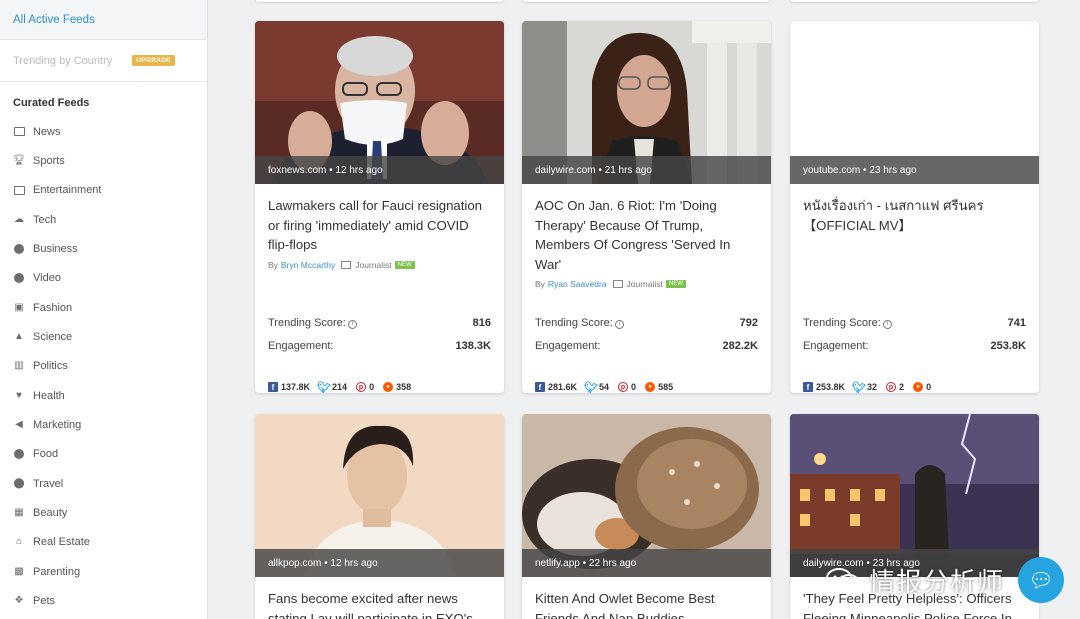 This screenshot has width=1080, height=619. Describe the element at coordinates (748, 322) in the screenshot. I see `trending-score-value: 792` at that location.